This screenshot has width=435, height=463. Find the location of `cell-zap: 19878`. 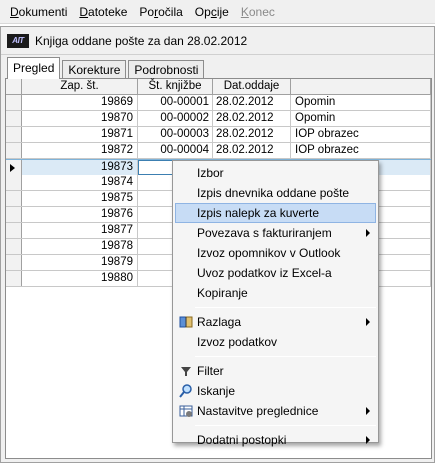

cell-zap: 19878 is located at coordinates (80, 246).